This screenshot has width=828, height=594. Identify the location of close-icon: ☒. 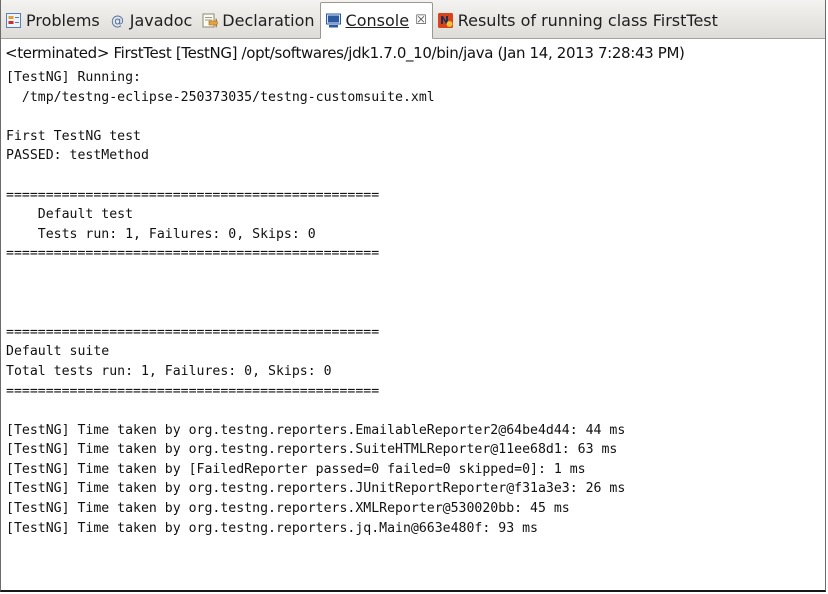
(421, 20).